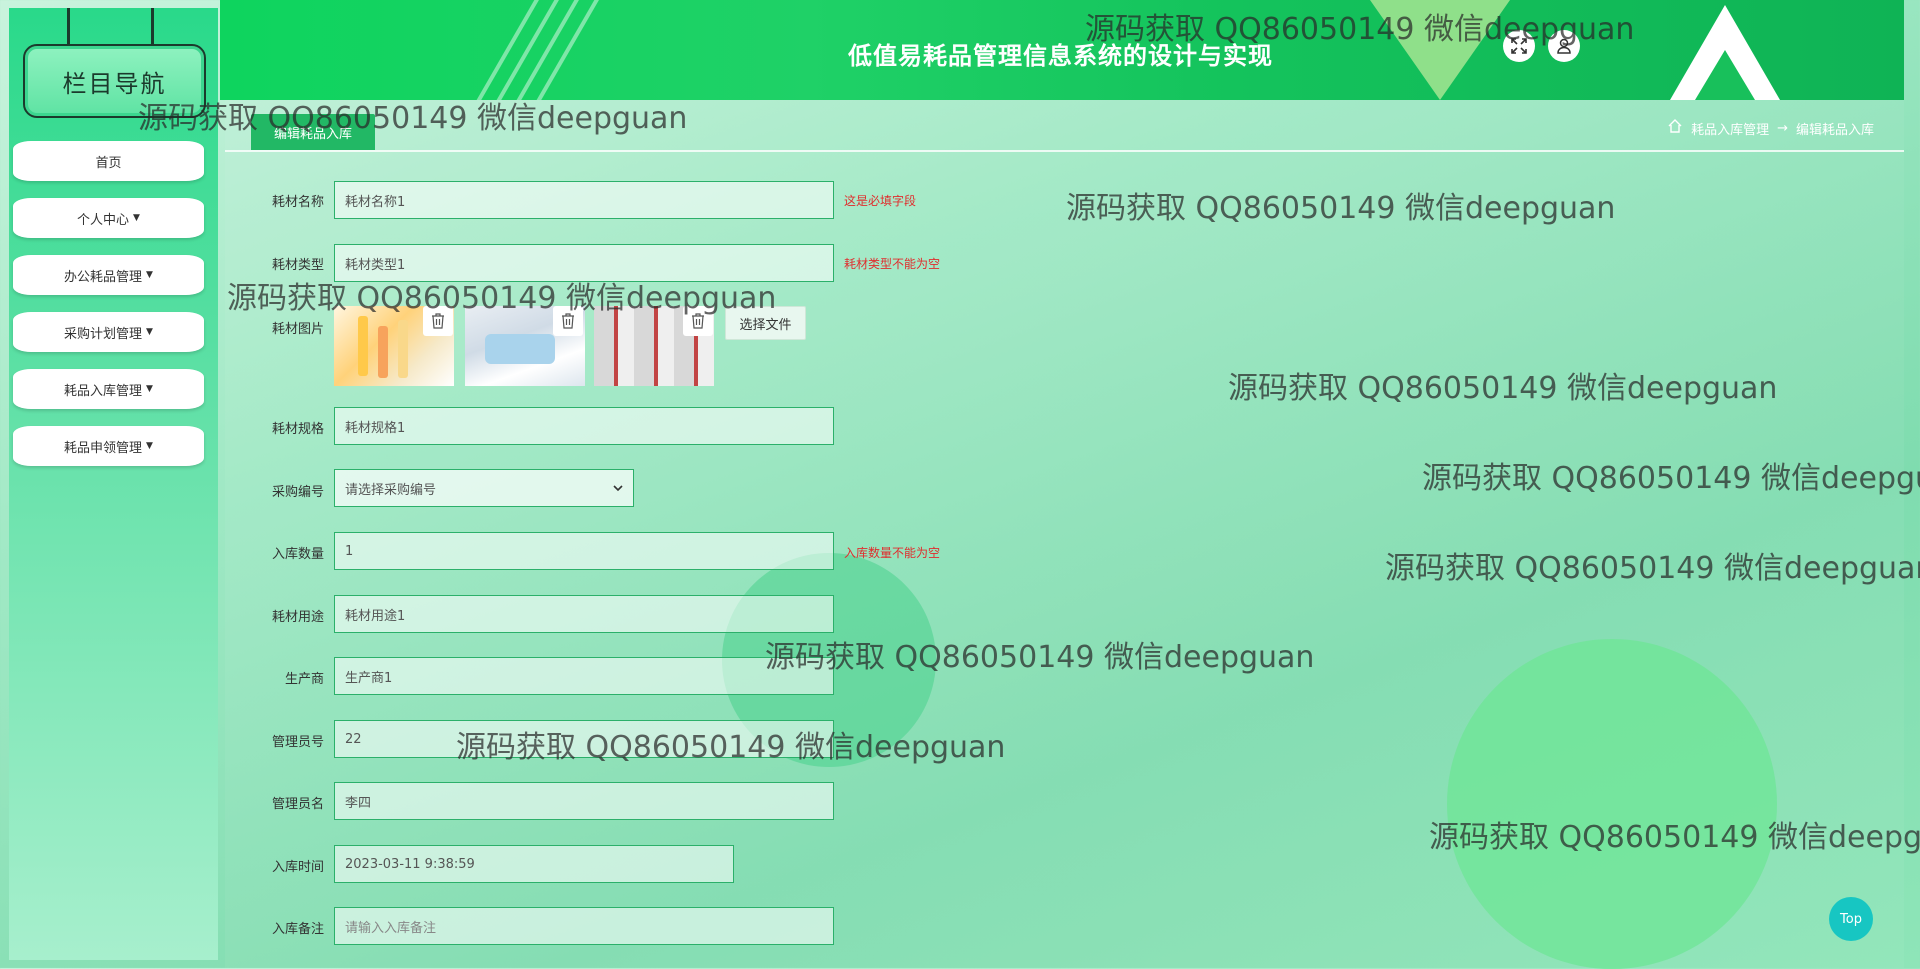 Image resolution: width=1920 pixels, height=969 pixels. What do you see at coordinates (484, 488) in the screenshot?
I see `purchase-select: 请选择采购编号` at bounding box center [484, 488].